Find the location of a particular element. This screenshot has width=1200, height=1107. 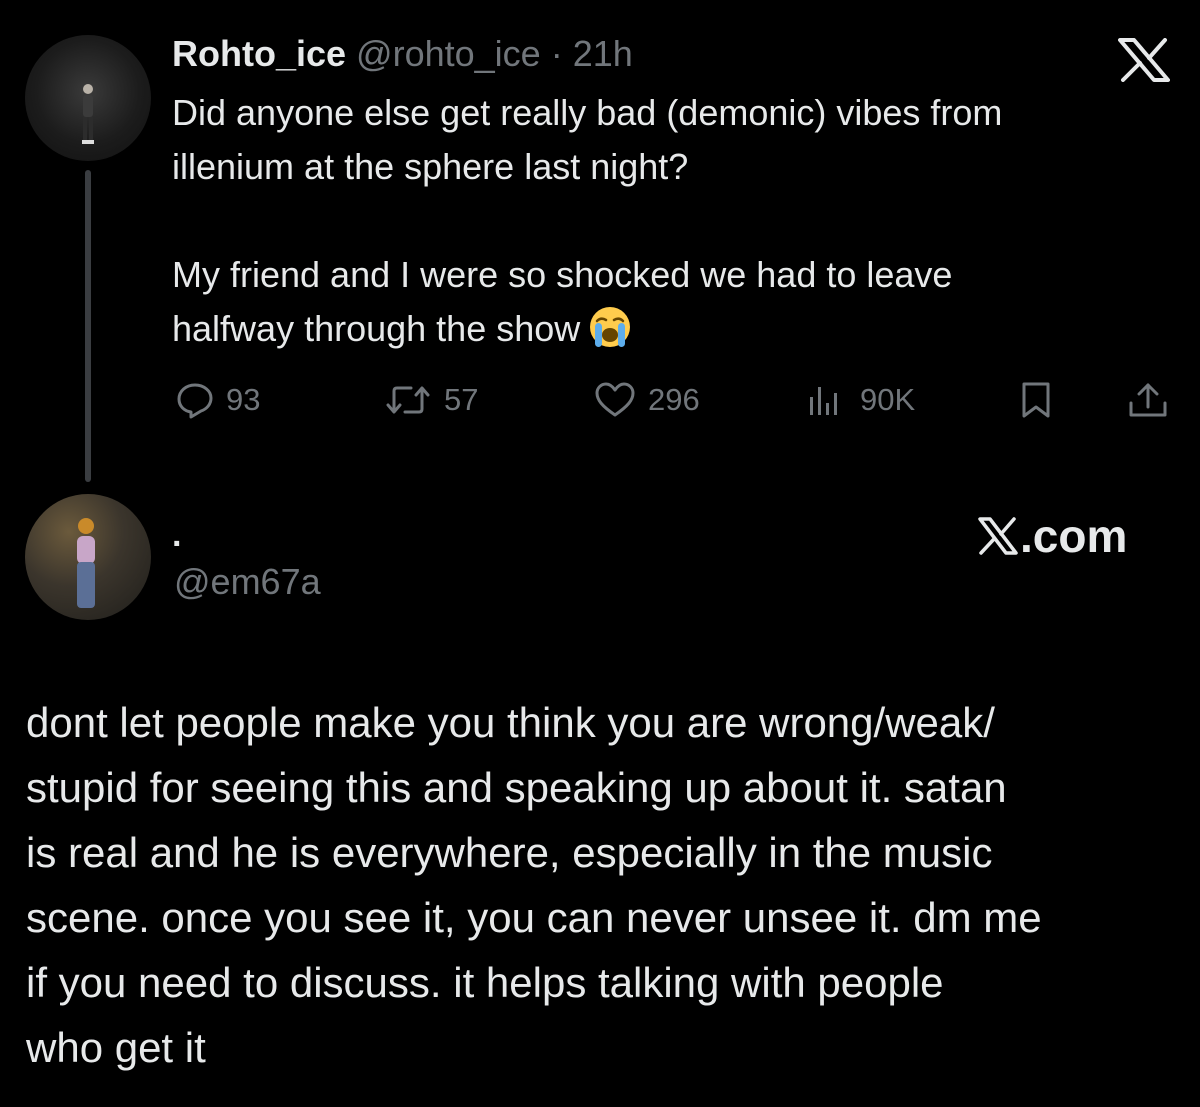

timestamp: 21h is located at coordinates (603, 53).